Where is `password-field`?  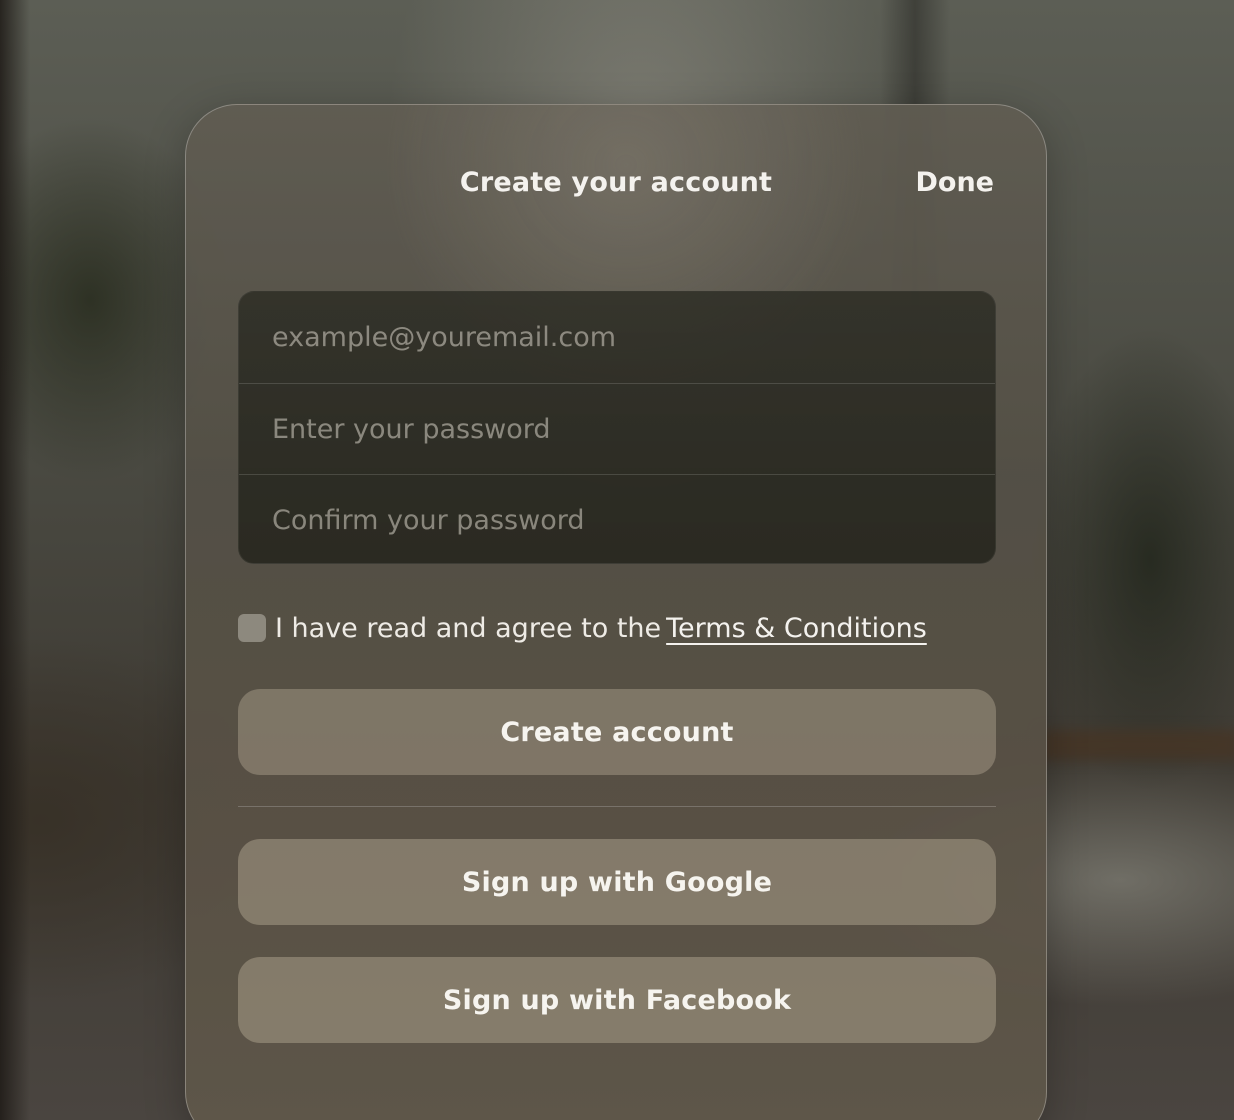 password-field is located at coordinates (633, 429).